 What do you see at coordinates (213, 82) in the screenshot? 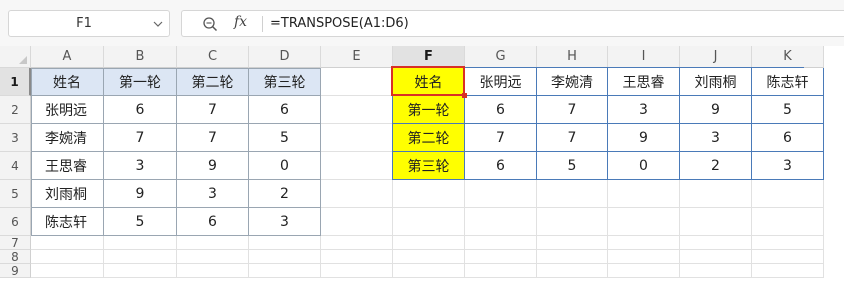
I see `cell-c1: 第二轮` at bounding box center [213, 82].